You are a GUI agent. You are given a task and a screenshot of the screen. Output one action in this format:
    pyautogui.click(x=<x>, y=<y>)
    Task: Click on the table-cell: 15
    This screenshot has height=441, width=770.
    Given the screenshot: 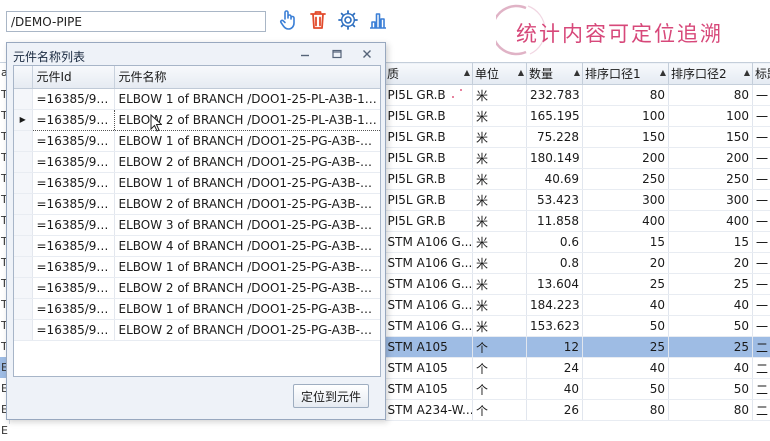 What is the action you would take?
    pyautogui.click(x=711, y=242)
    